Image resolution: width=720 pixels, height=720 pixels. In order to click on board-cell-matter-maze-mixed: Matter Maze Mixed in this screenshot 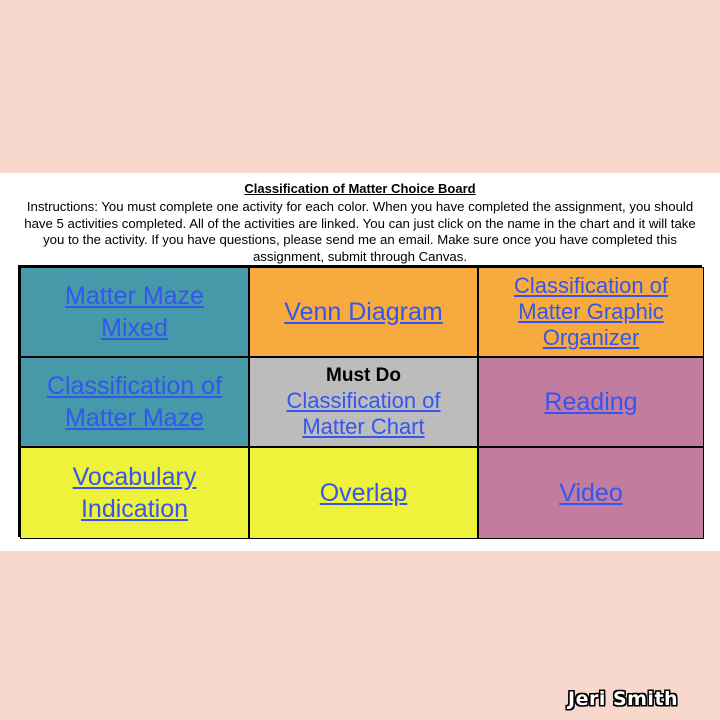, I will do `click(134, 312)`.